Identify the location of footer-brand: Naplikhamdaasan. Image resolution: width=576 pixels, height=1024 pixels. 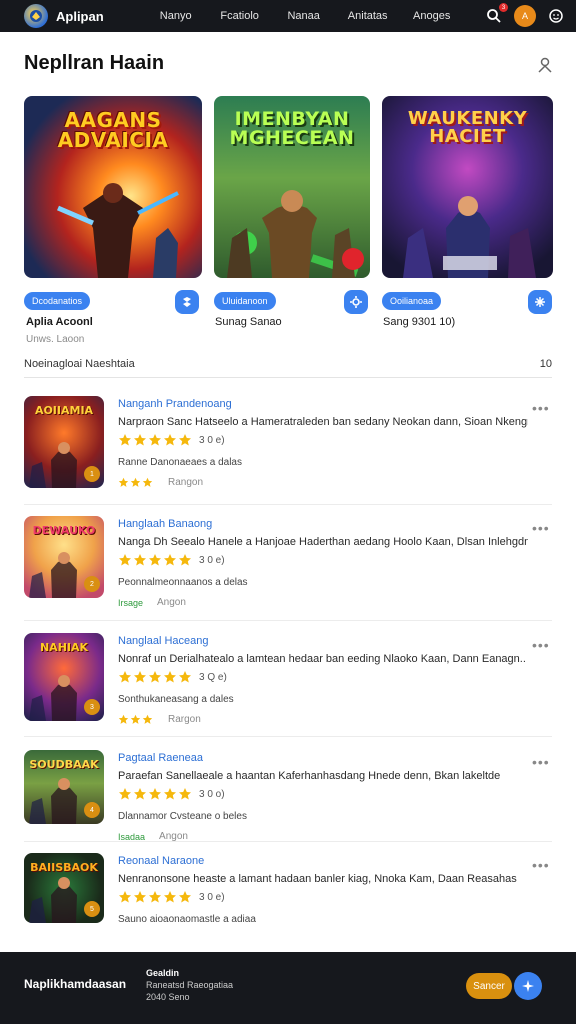
(75, 984).